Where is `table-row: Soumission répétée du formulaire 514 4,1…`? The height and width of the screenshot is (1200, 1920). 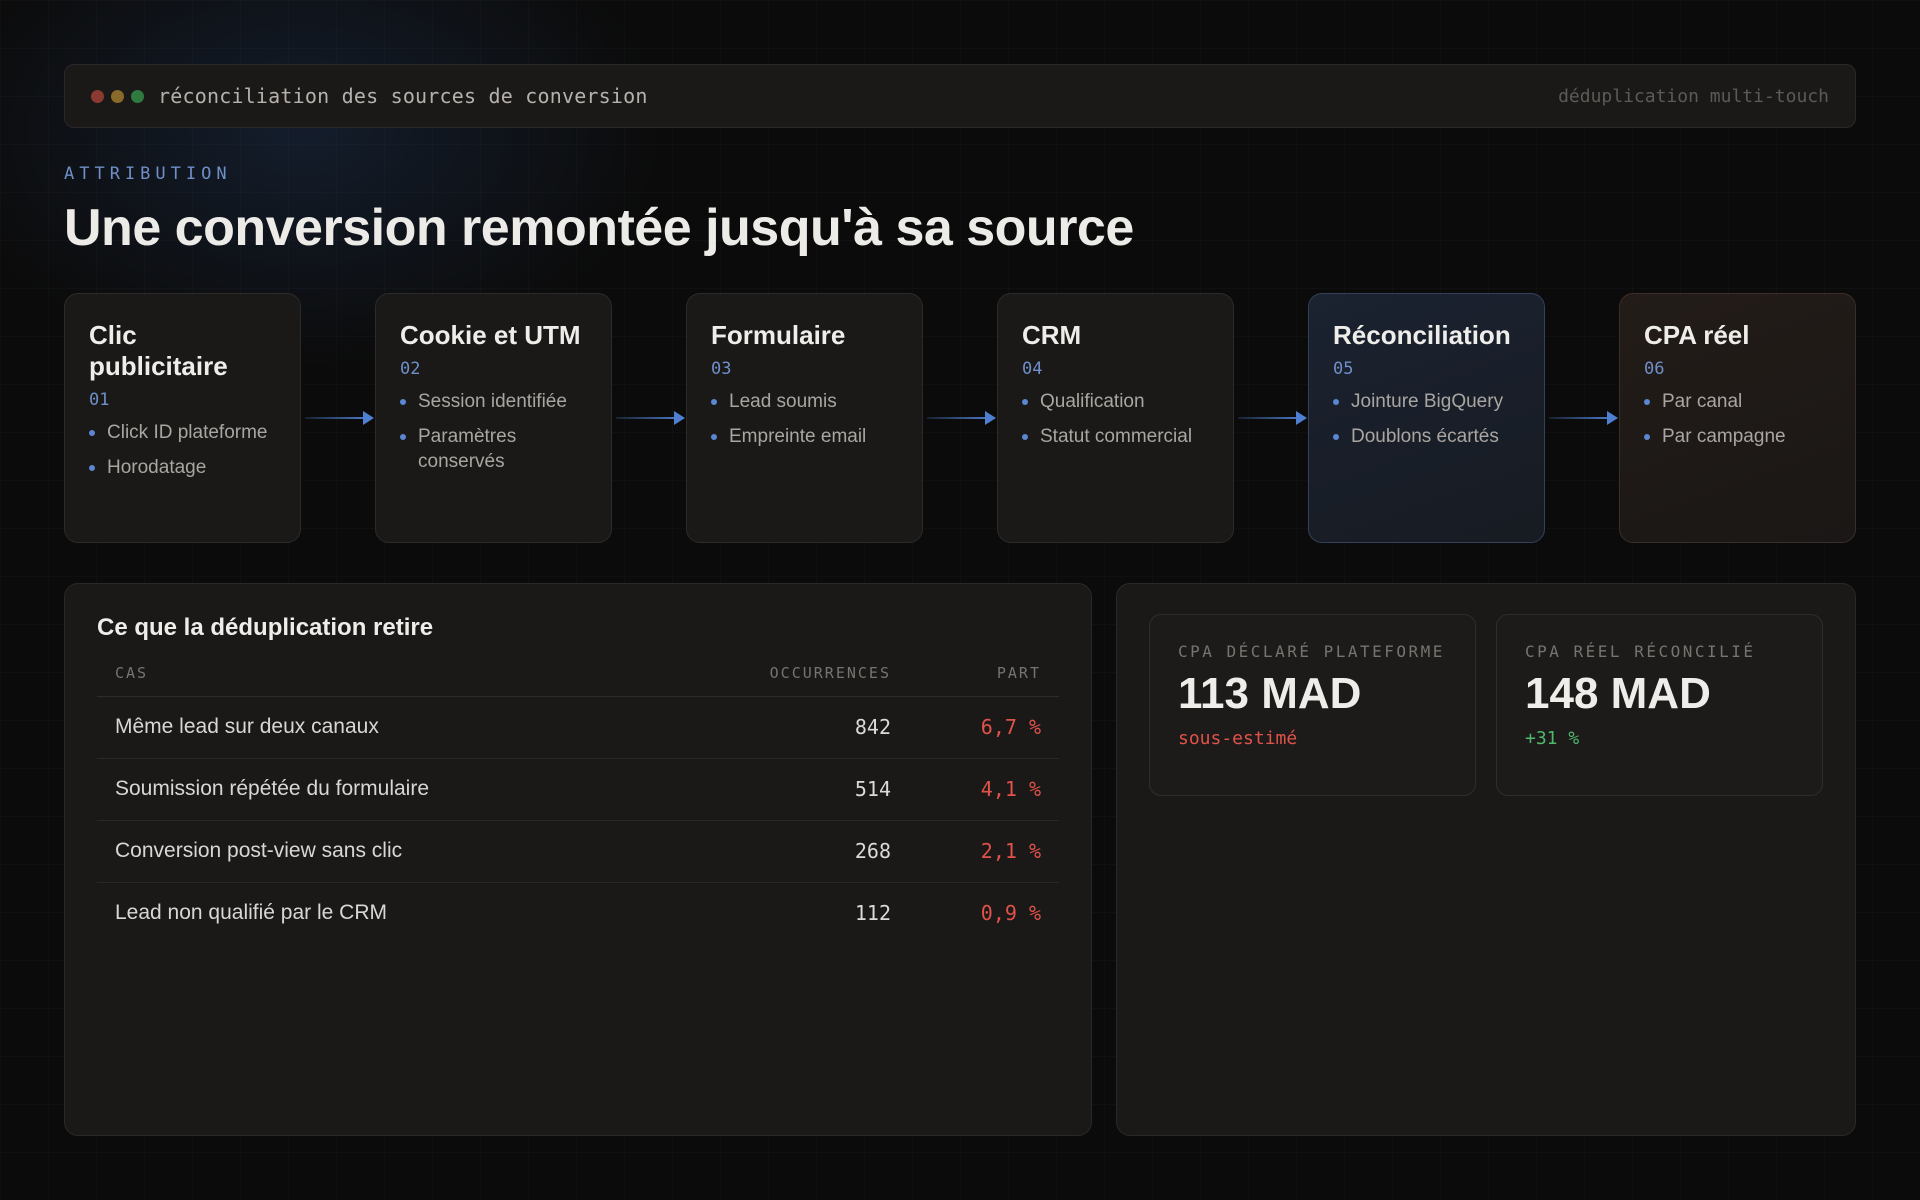 table-row: Soumission répétée du formulaire 514 4,1… is located at coordinates (578, 789).